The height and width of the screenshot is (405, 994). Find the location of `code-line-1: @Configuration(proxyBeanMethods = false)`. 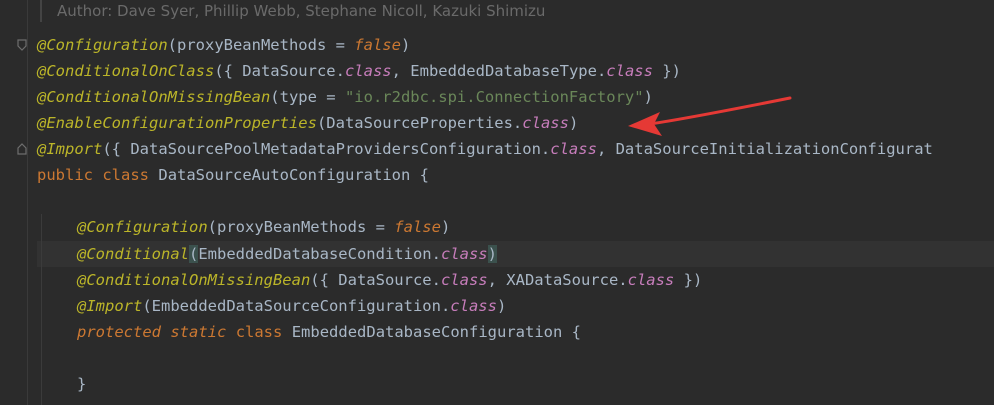

code-line-1: @Configuration(proxyBeanMethods = false) is located at coordinates (223, 45).